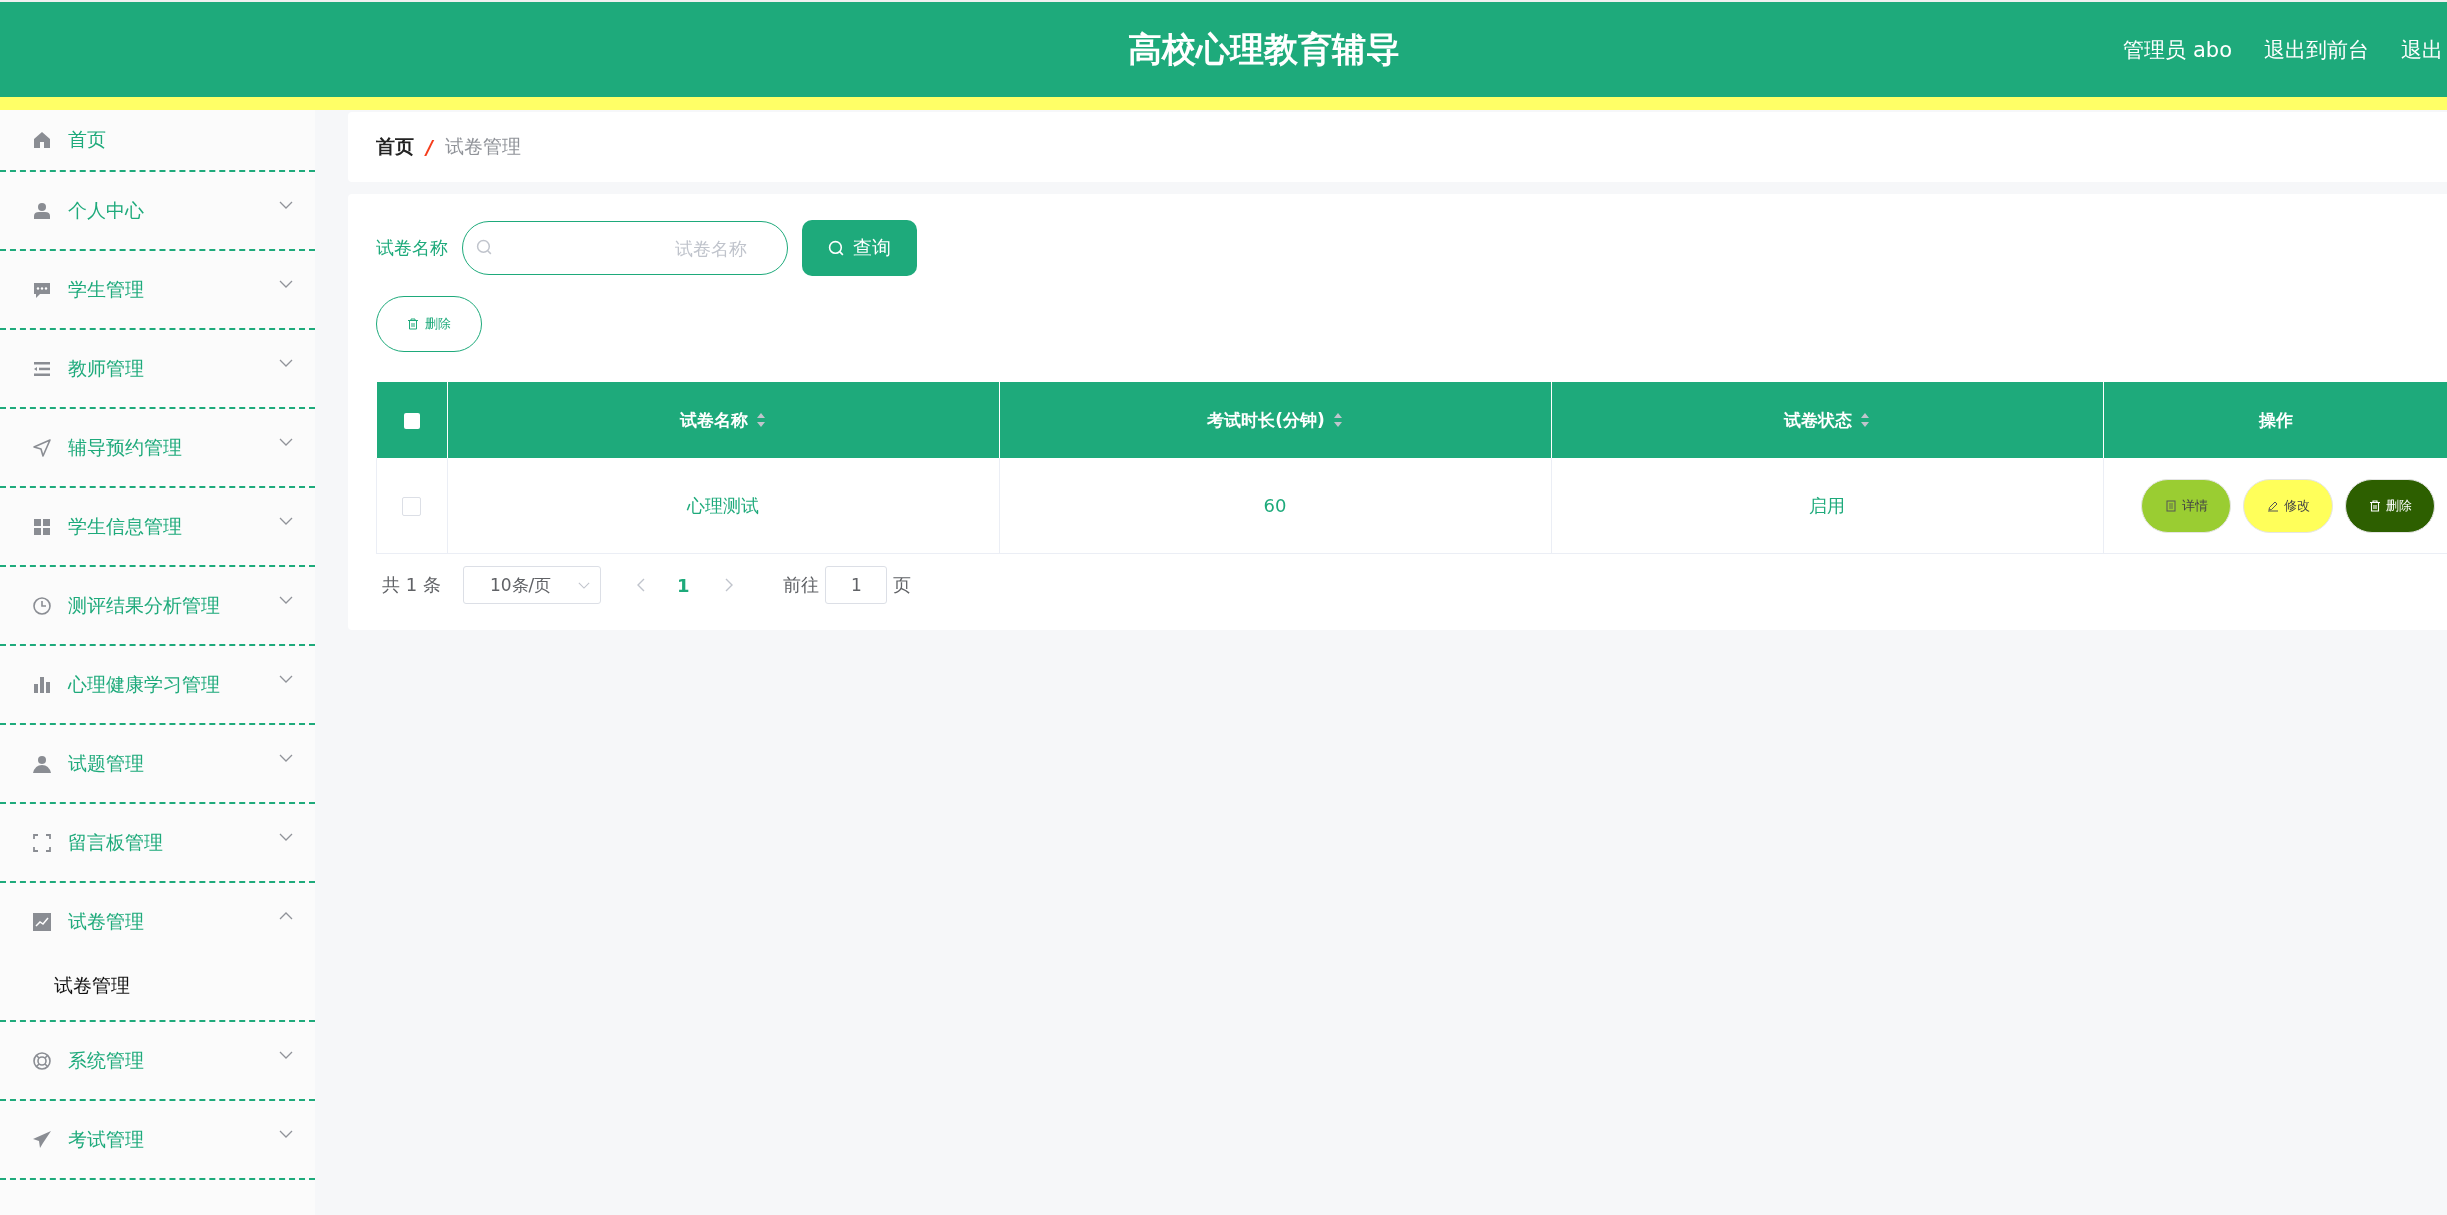  I want to click on page-number: 1, so click(683, 585).